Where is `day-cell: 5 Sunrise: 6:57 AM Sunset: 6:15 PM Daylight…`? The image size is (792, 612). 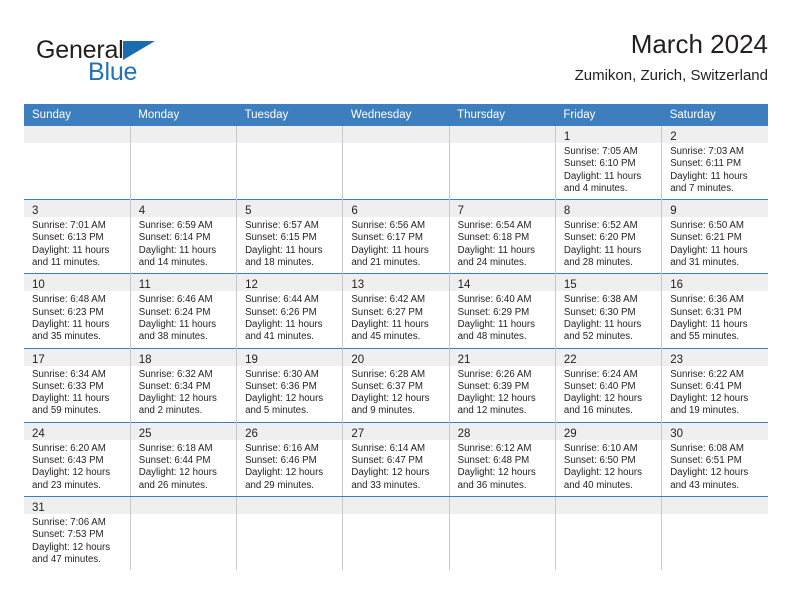
day-cell: 5 Sunrise: 6:57 AM Sunset: 6:15 PM Daylight… is located at coordinates (289, 236).